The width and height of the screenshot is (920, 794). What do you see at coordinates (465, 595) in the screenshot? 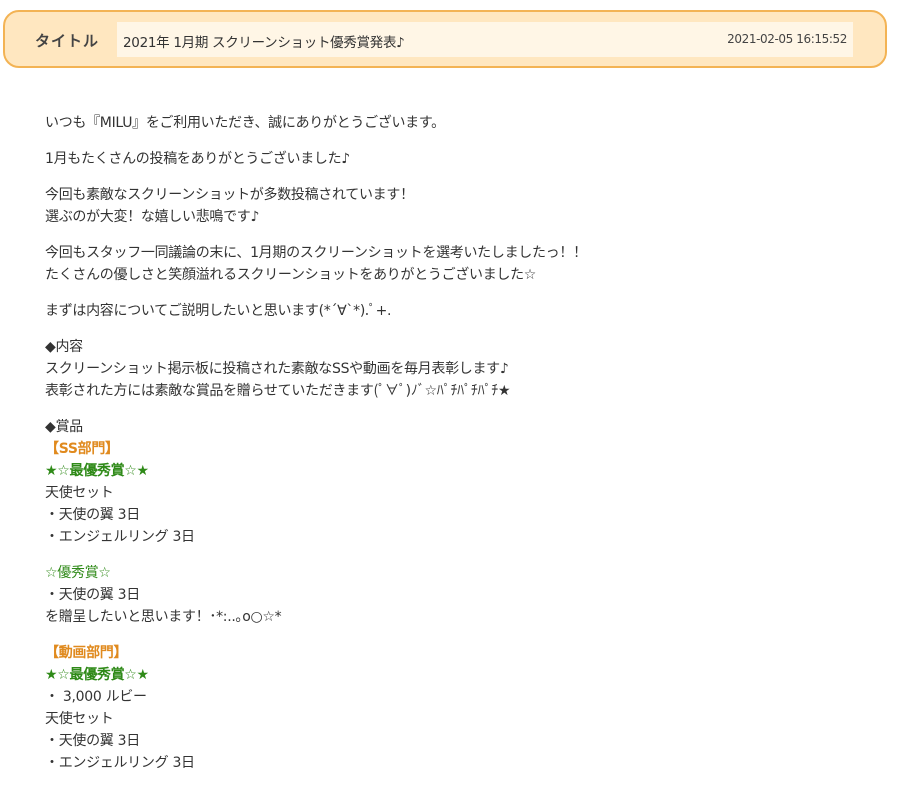
I see `section-ss-excellent: ☆優秀賞☆ ・天使の翼 3日 を贈呈したいと思います！･*:..｡o○☆*` at bounding box center [465, 595].